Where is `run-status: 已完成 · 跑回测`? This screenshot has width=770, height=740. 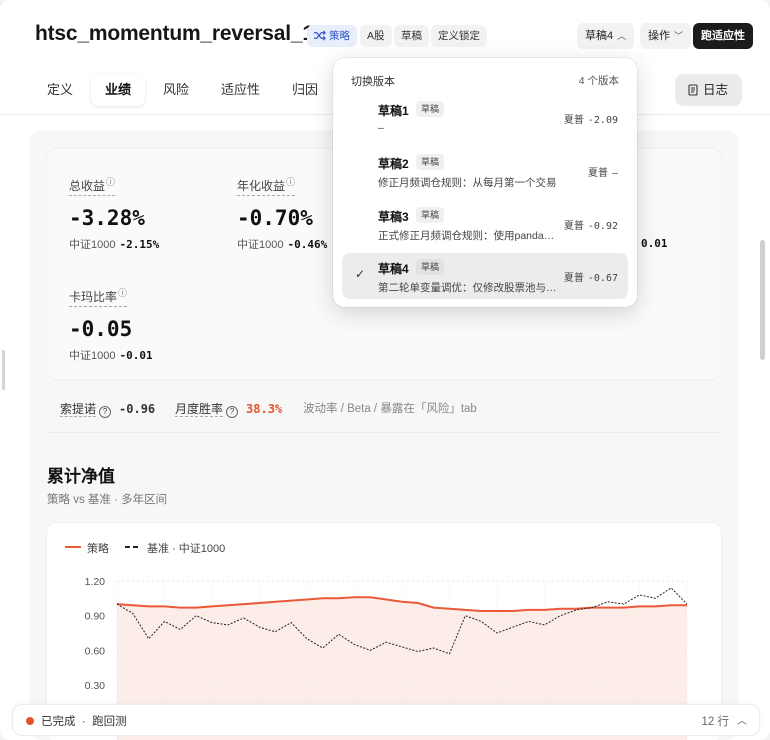
run-status: 已完成 · 跑回测 is located at coordinates (84, 722).